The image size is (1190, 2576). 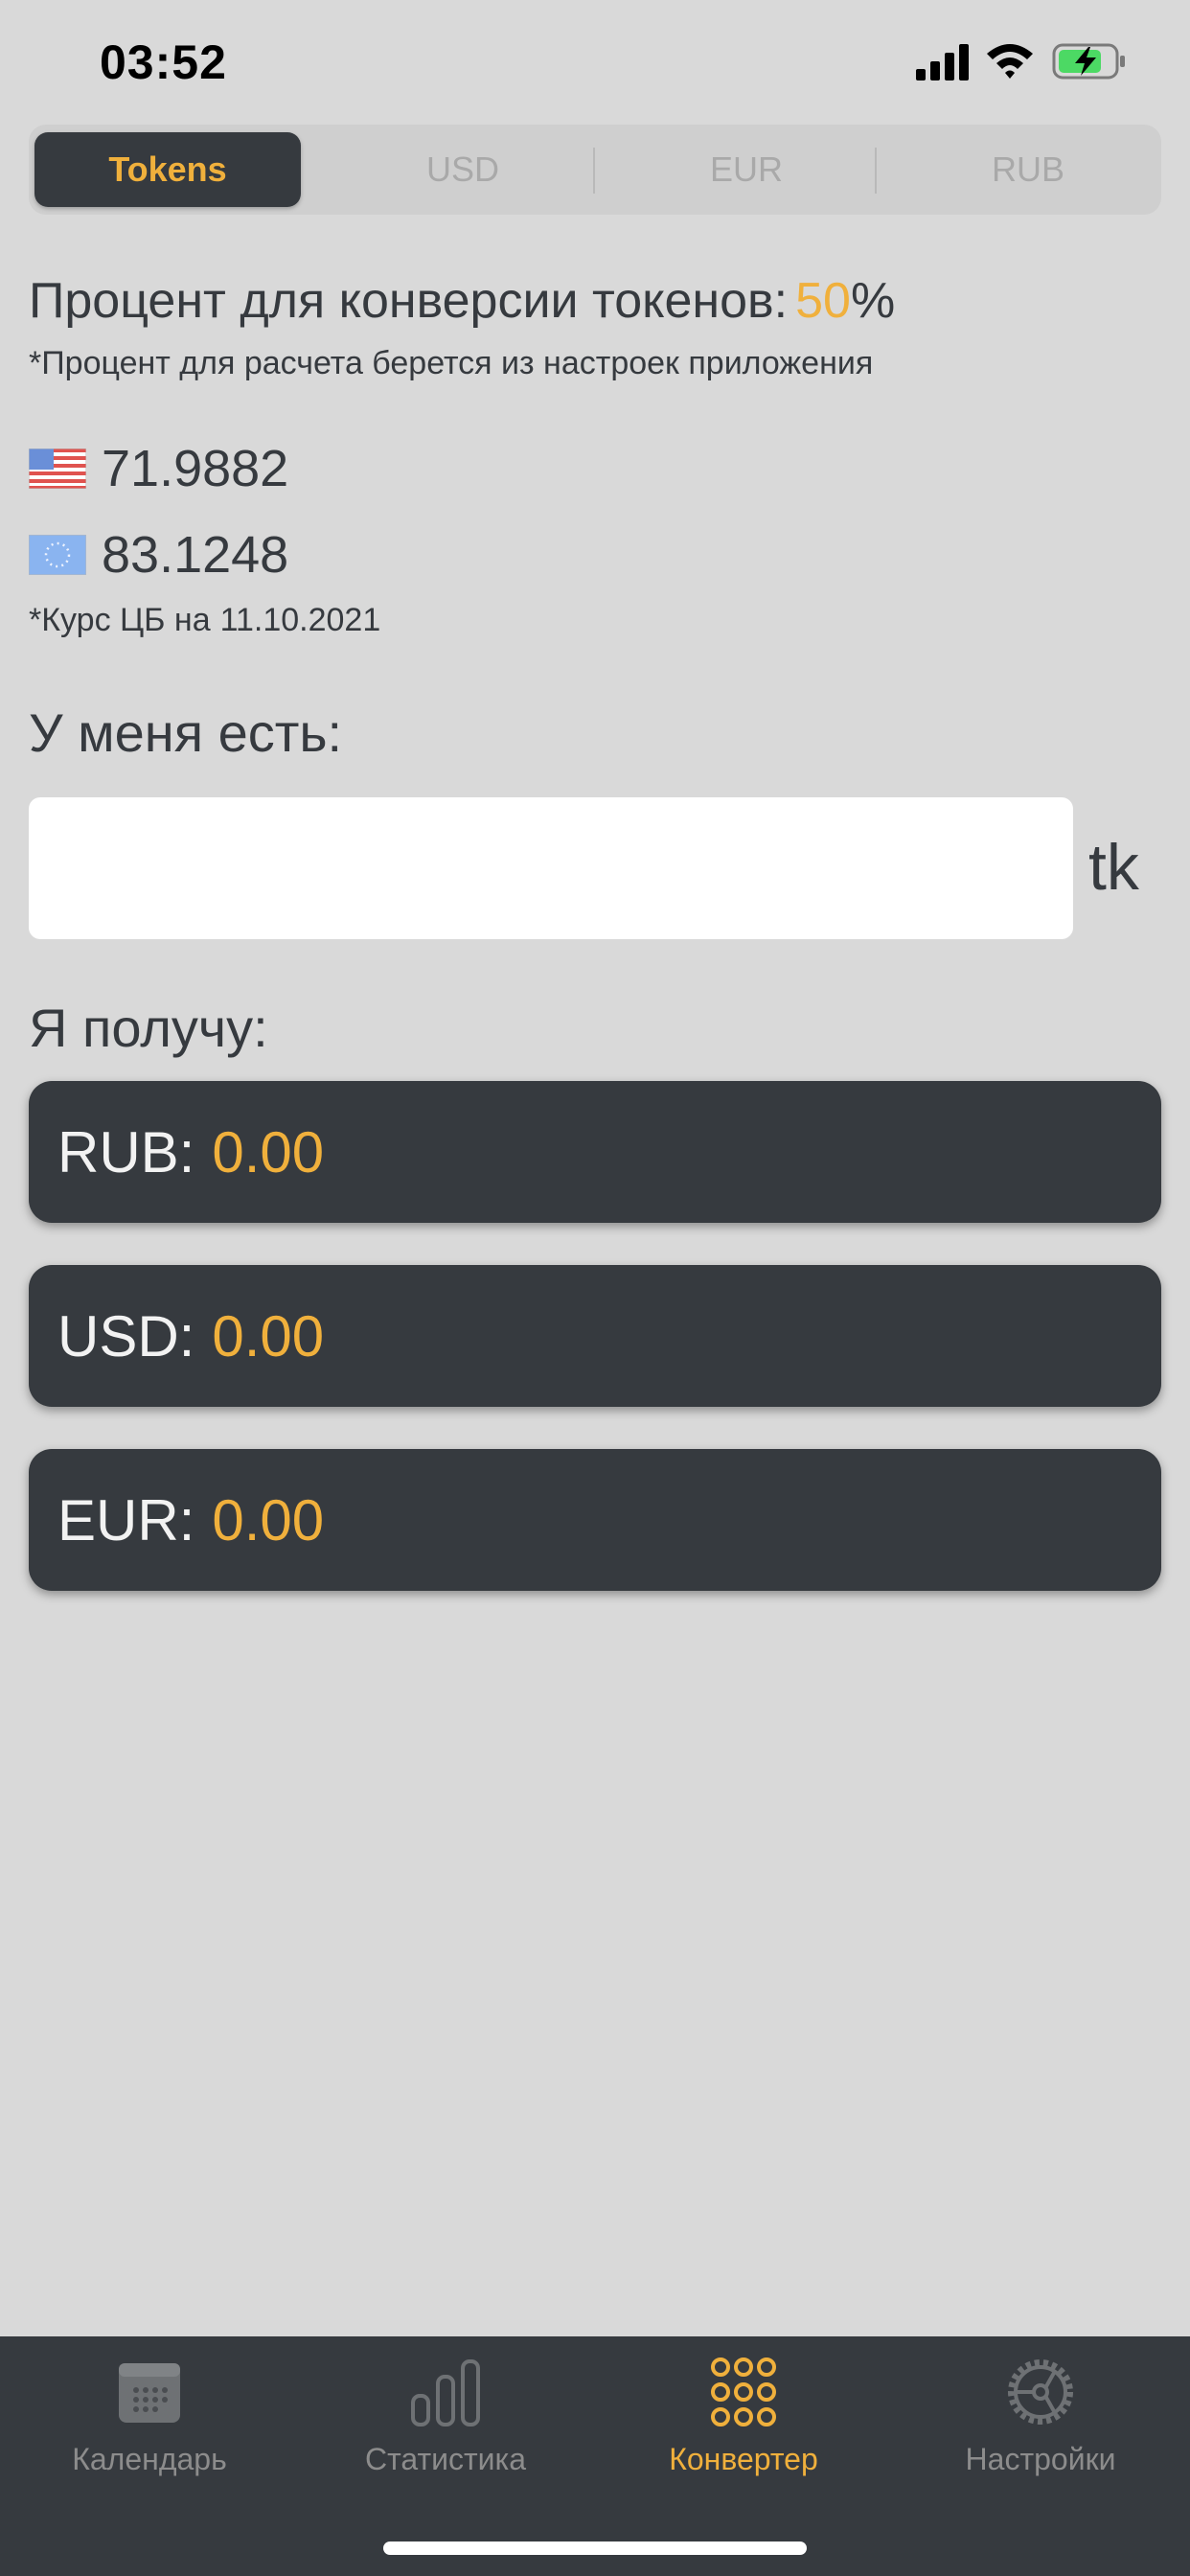 What do you see at coordinates (148, 1028) in the screenshot?
I see `get-label: Я получу:` at bounding box center [148, 1028].